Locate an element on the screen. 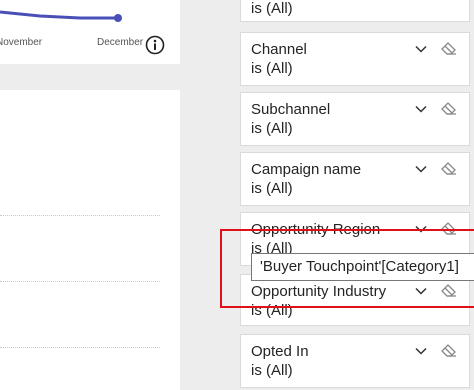 The width and height of the screenshot is (474, 390). filter-card-campaign-name: Campaign name is (All) is located at coordinates (355, 179).